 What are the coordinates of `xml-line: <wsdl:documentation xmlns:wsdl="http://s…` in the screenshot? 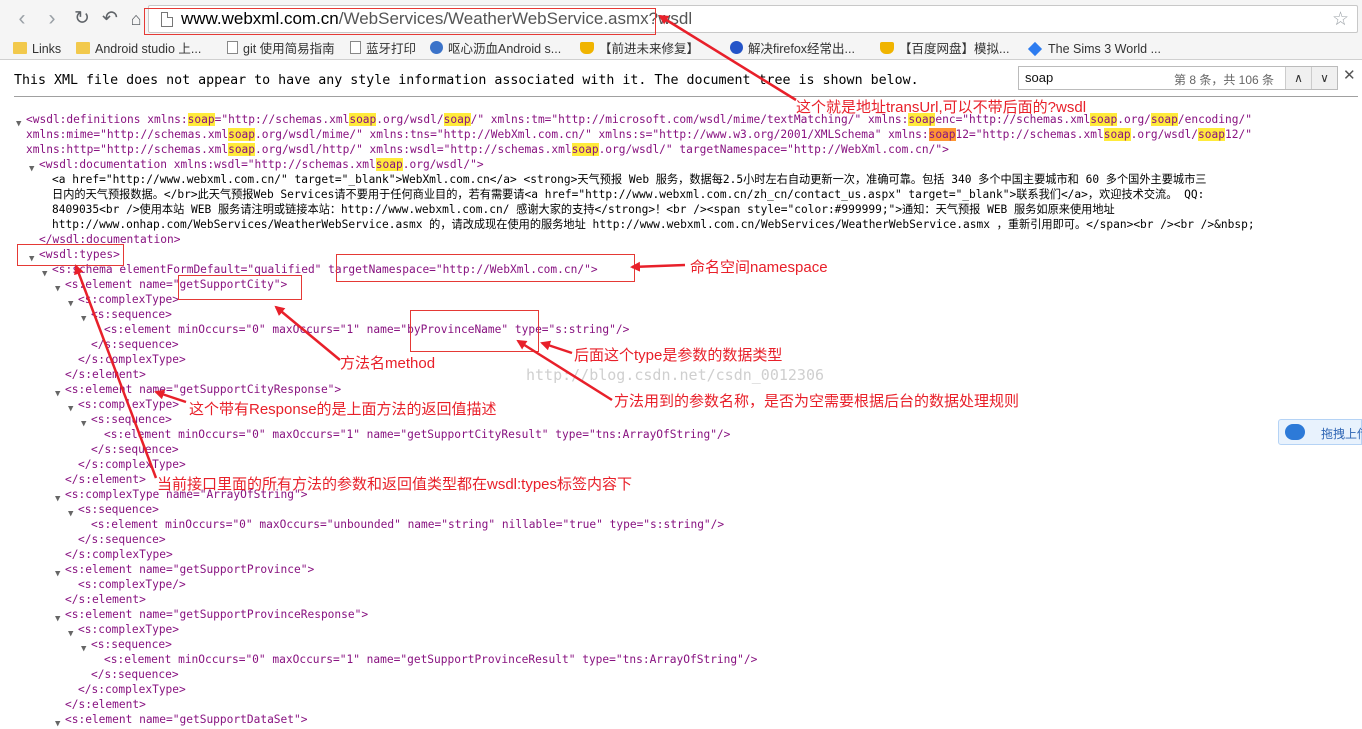 It's located at (261, 164).